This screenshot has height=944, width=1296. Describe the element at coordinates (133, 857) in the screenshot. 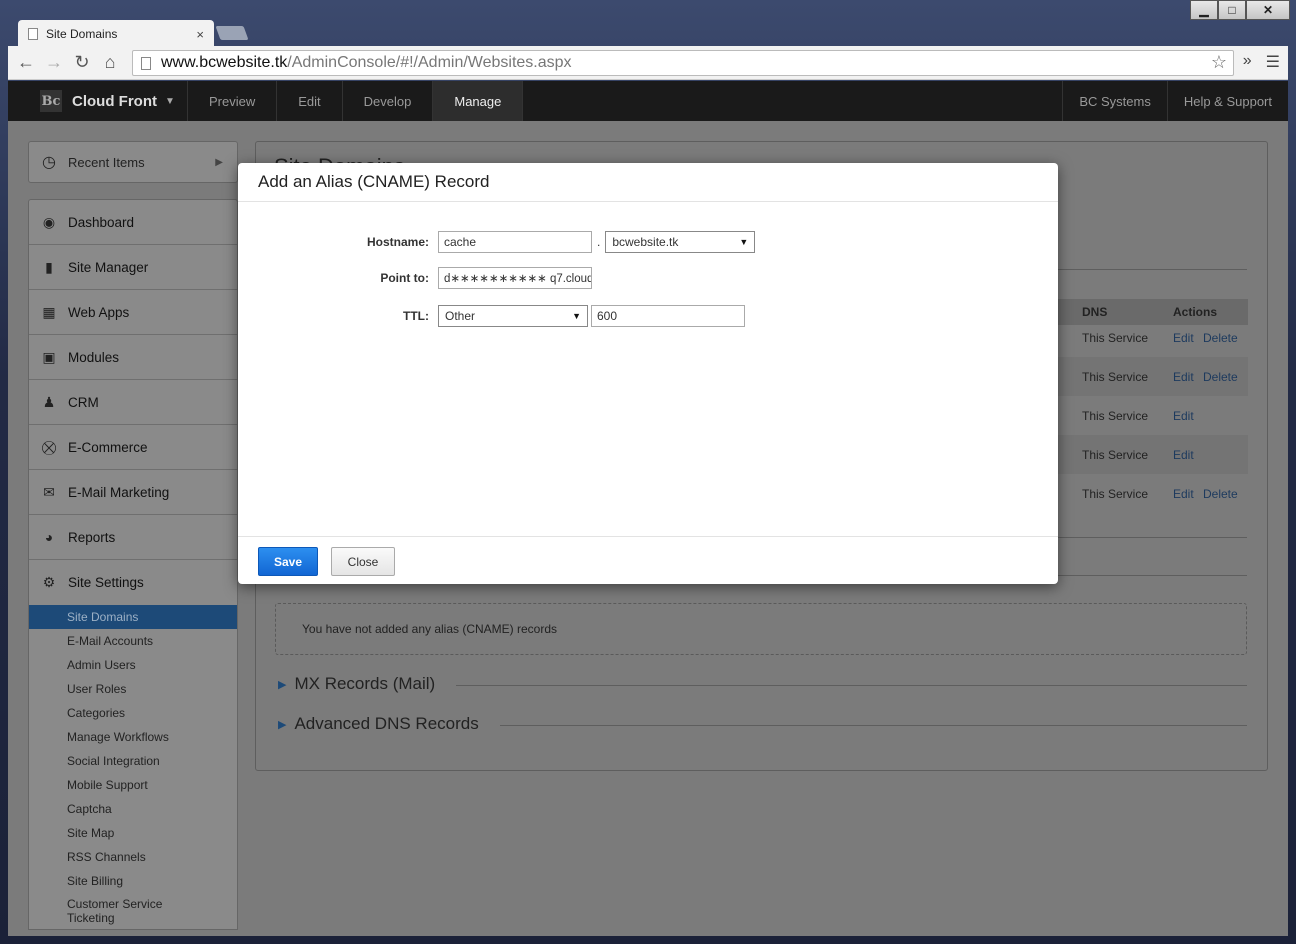

I see `subitem-rss-channels: RSS Channels` at that location.